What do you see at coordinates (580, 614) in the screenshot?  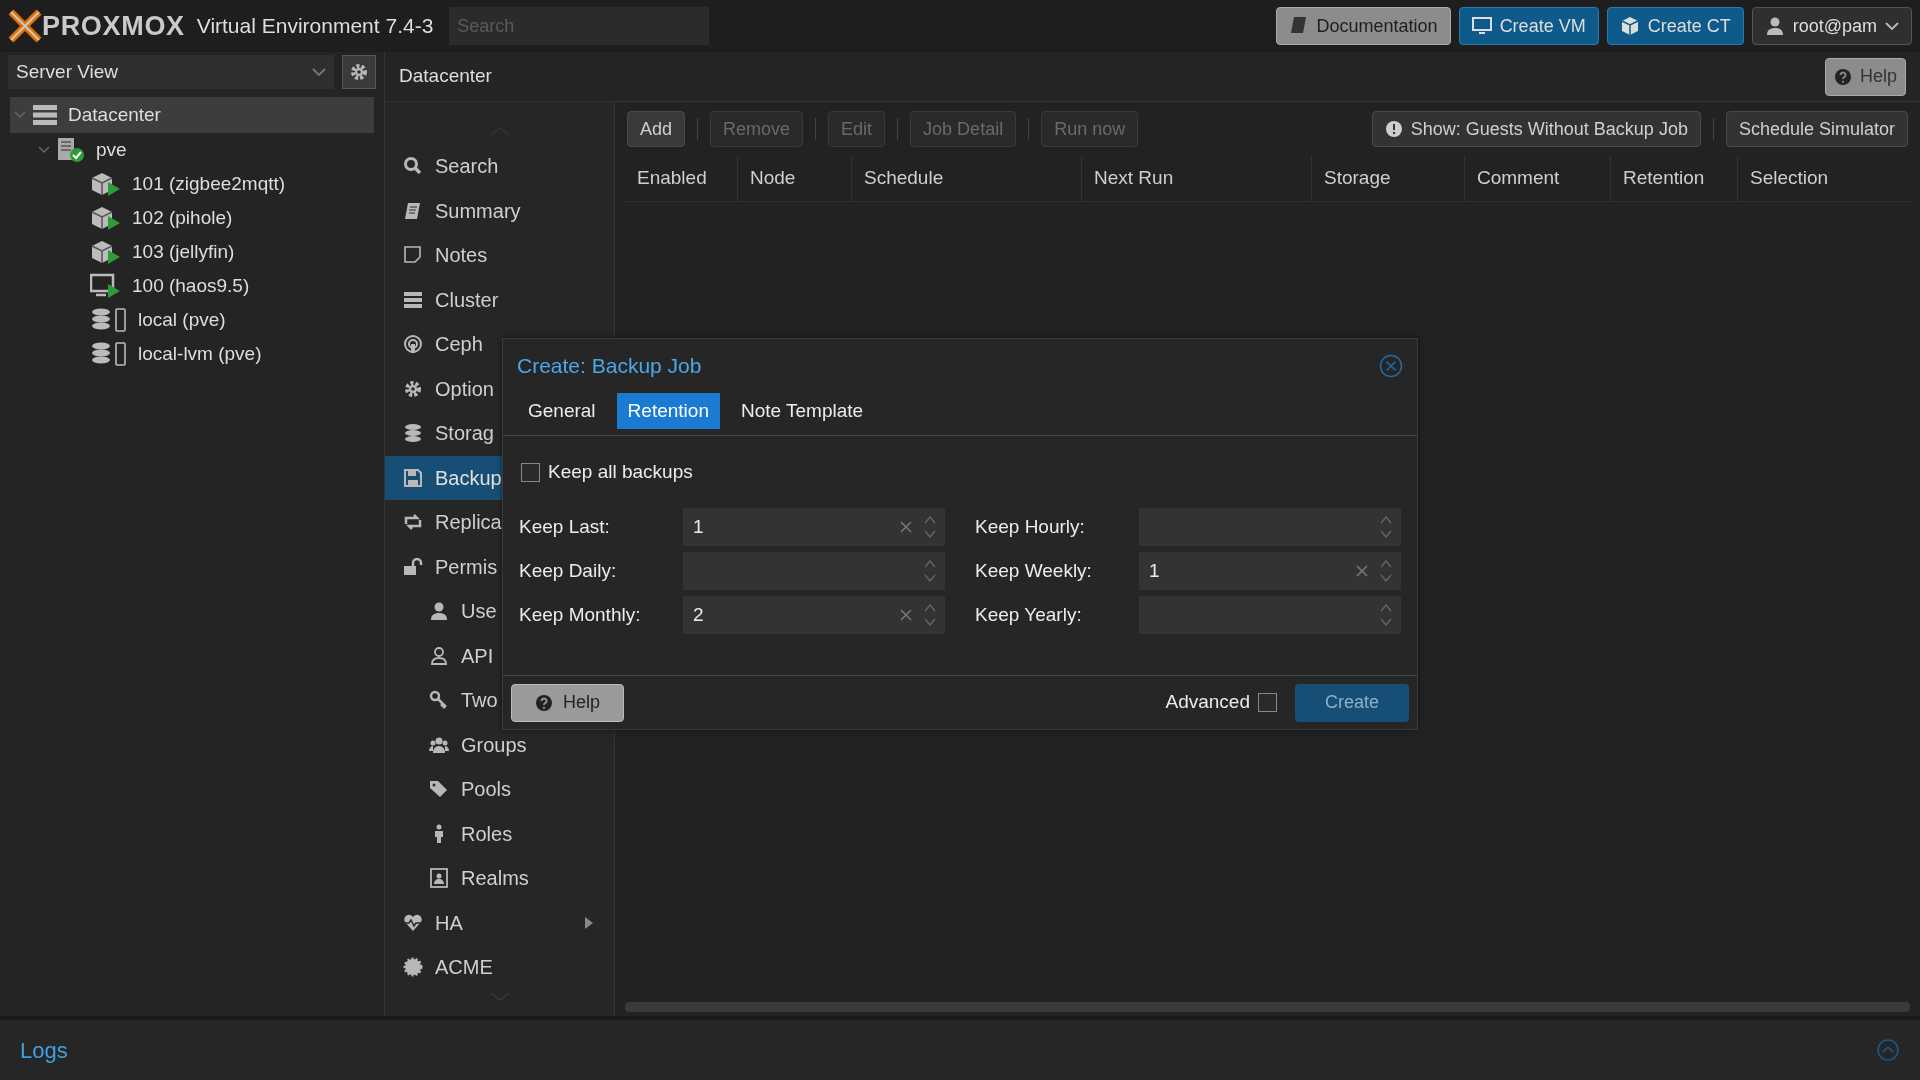 I see `field-label: Keep Monthly:` at bounding box center [580, 614].